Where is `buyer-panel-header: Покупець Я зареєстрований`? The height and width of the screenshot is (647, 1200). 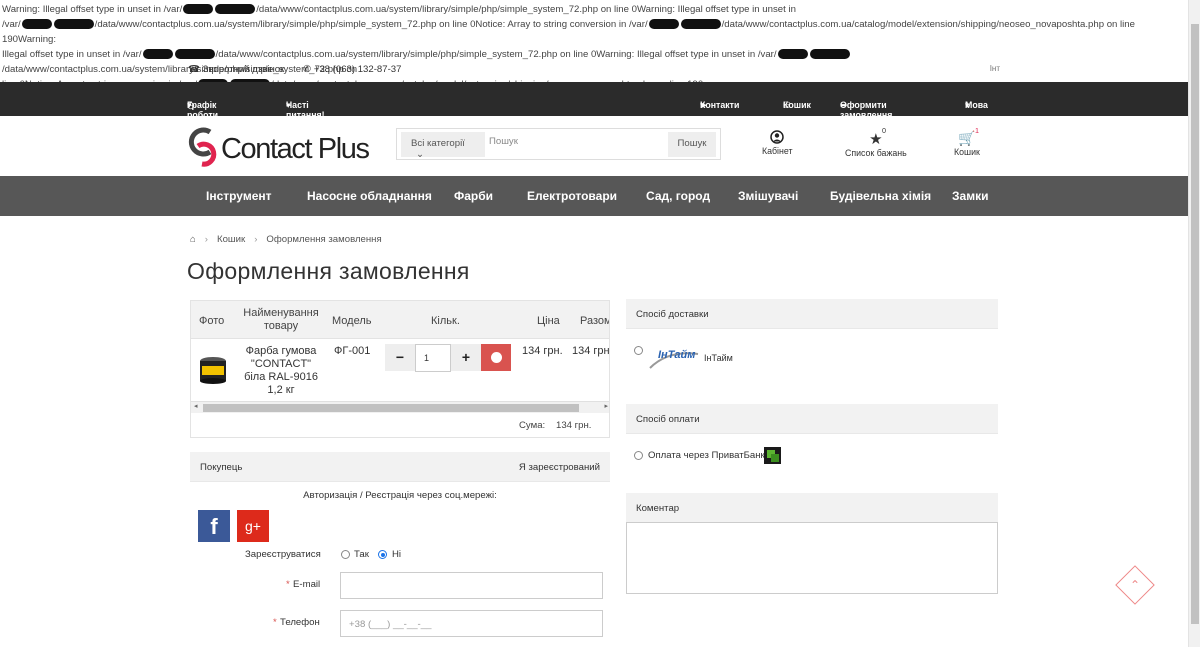
buyer-panel-header: Покупець Я зареєстрований is located at coordinates (400, 467).